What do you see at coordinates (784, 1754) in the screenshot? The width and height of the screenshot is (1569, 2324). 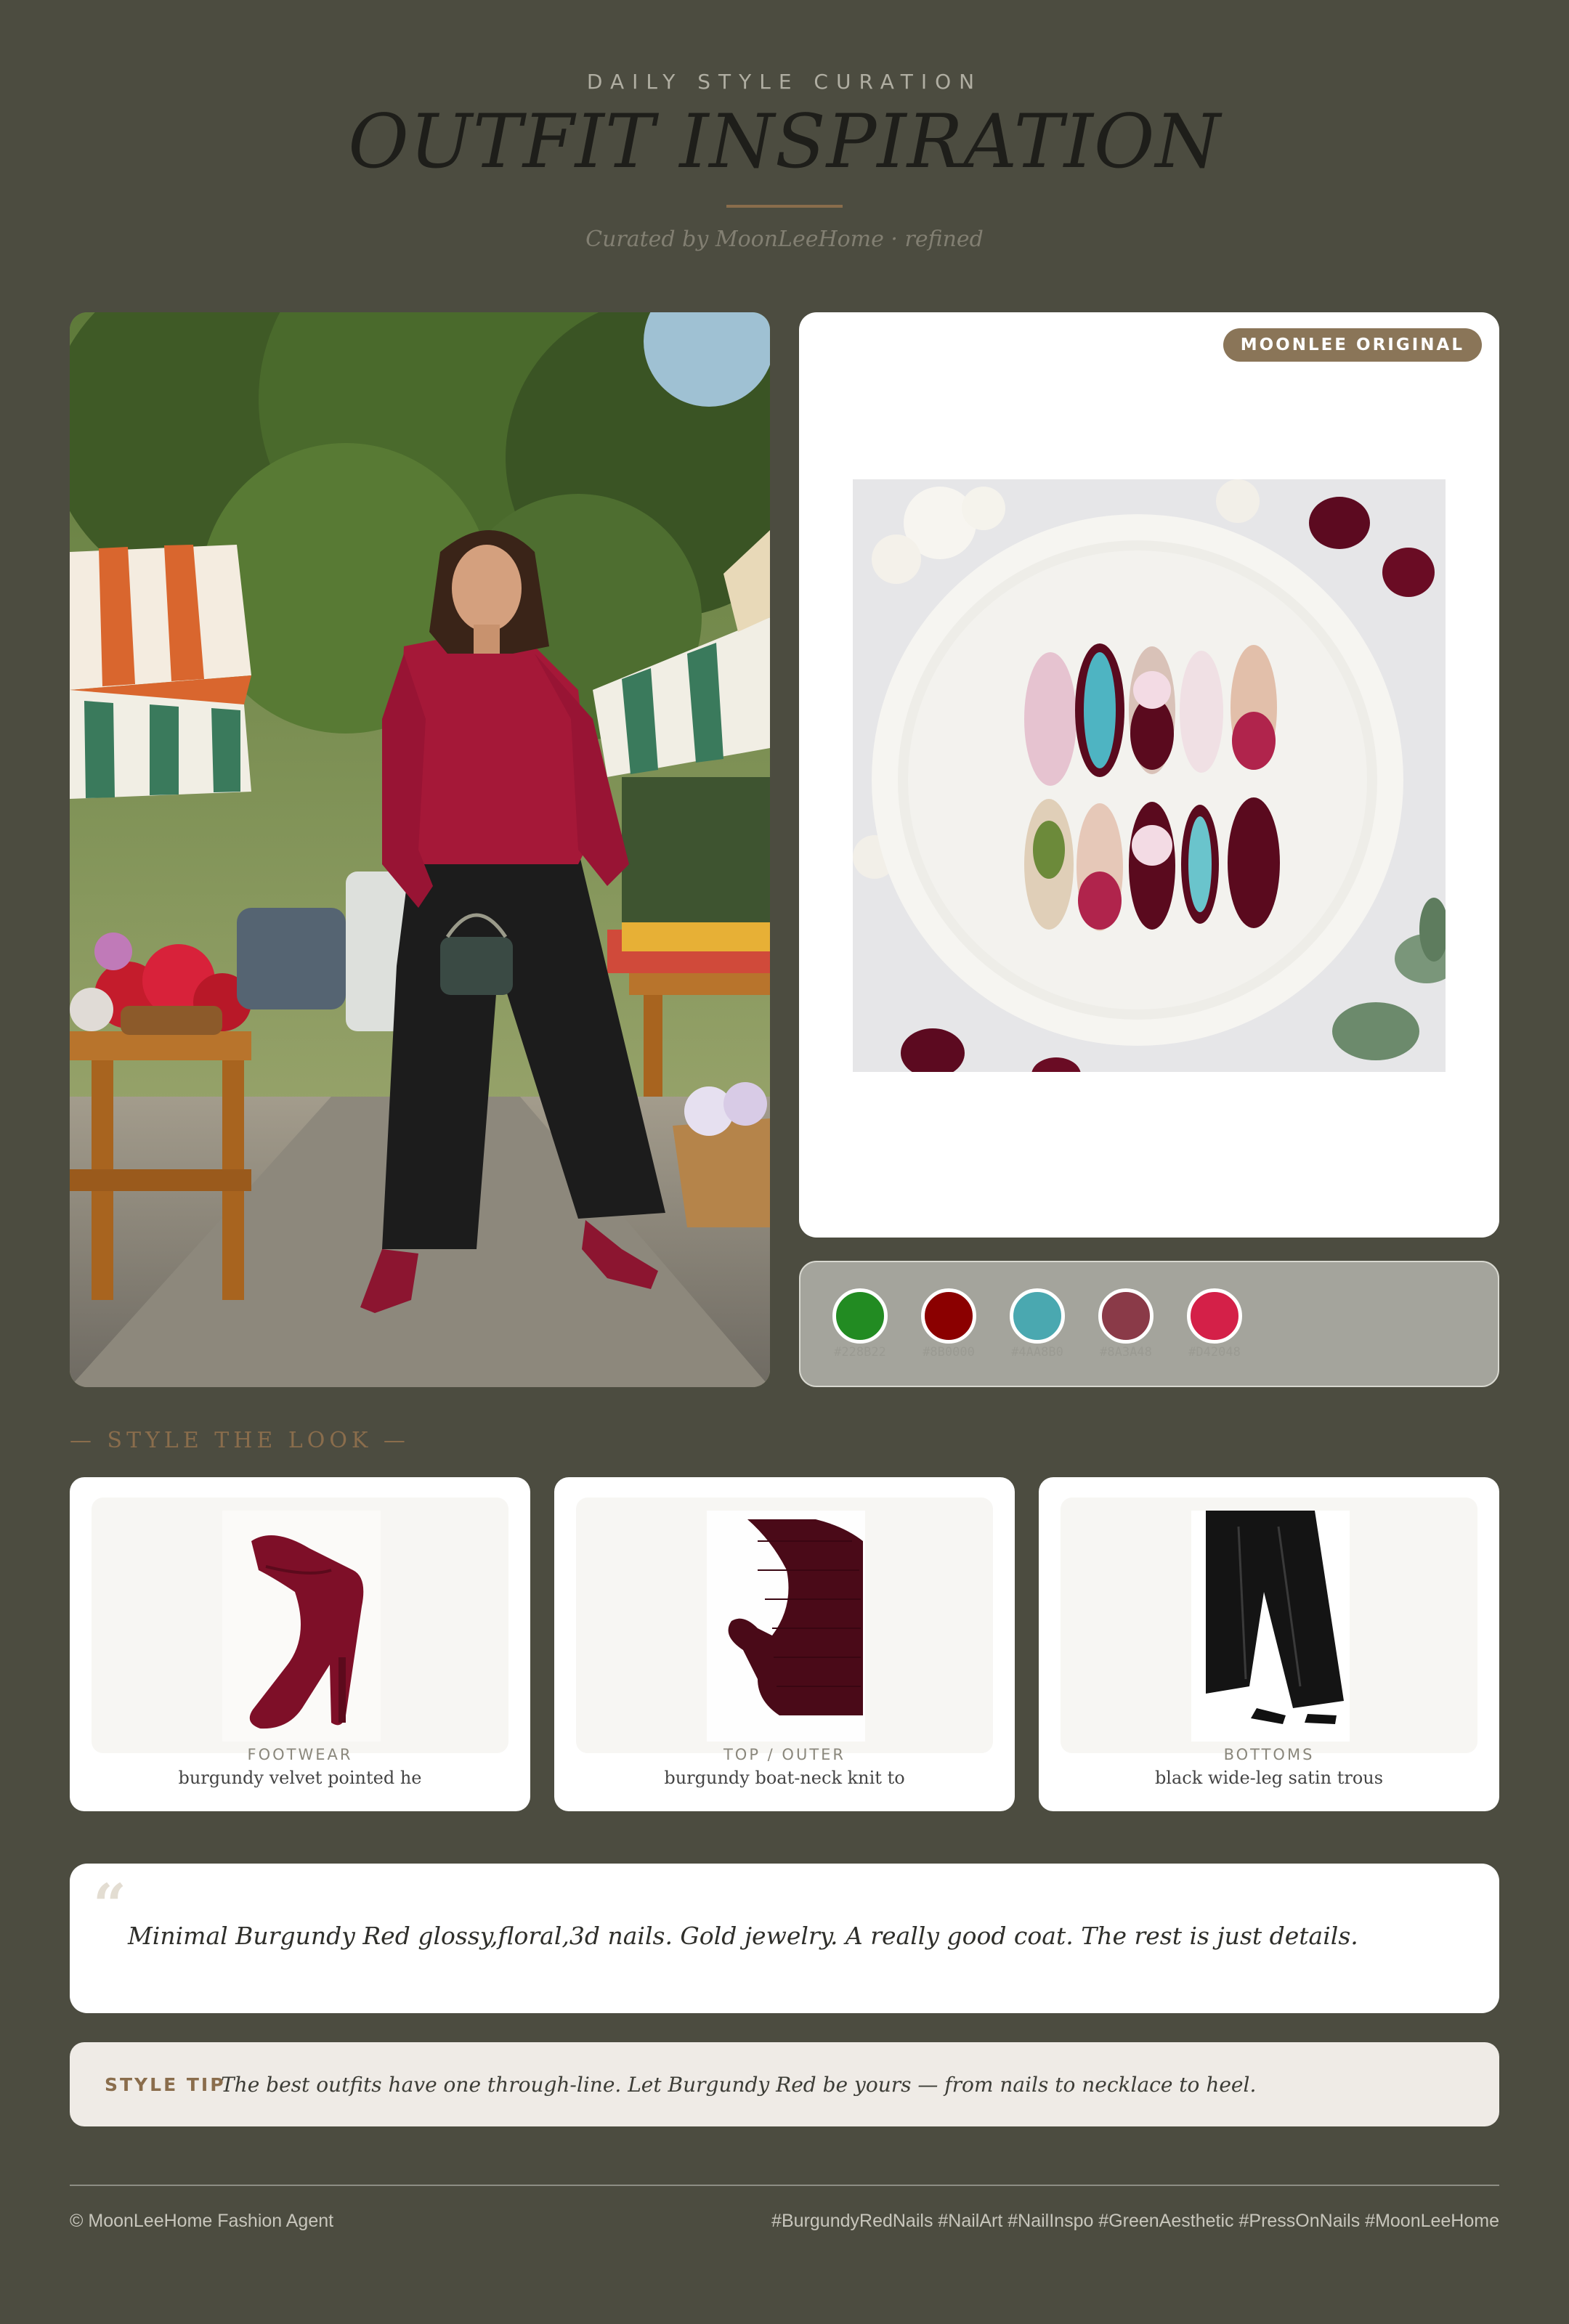 I see `item-category: TOP / OUTER` at bounding box center [784, 1754].